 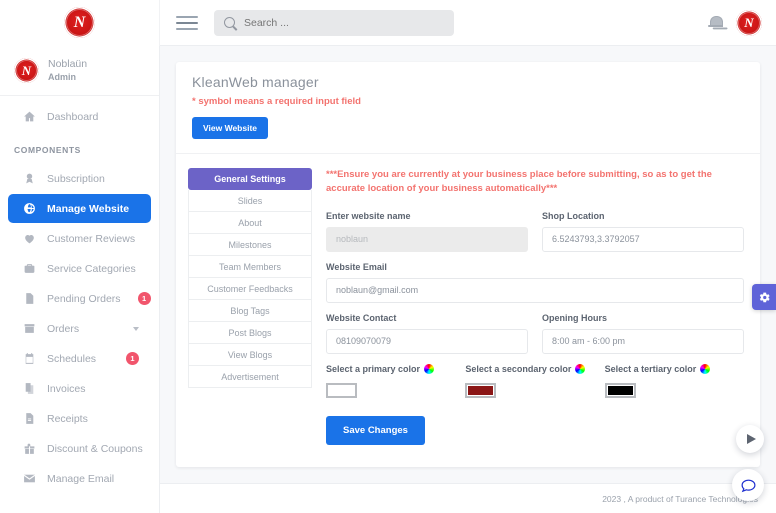 I want to click on field-label: Website Contact, so click(x=361, y=317).